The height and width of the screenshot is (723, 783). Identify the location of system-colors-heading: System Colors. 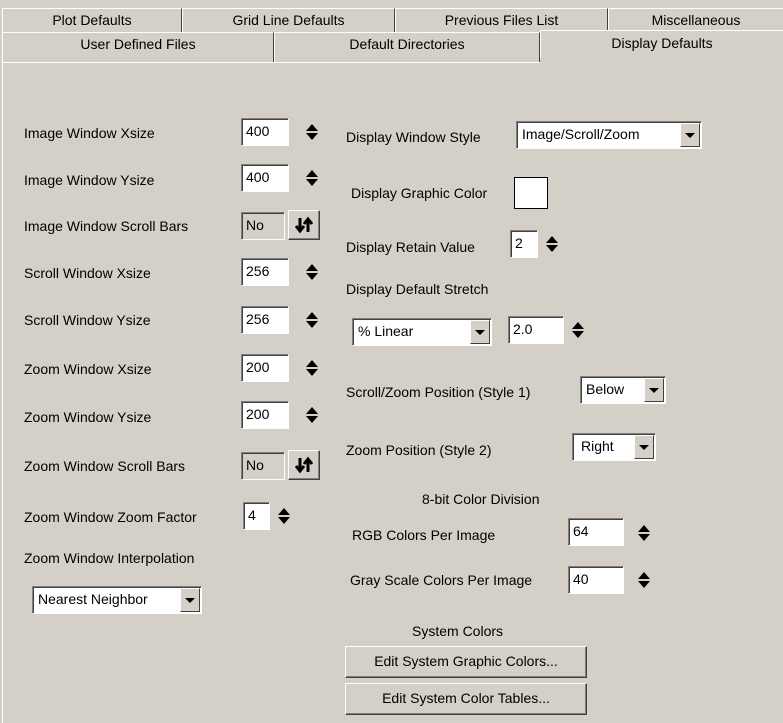
(458, 631).